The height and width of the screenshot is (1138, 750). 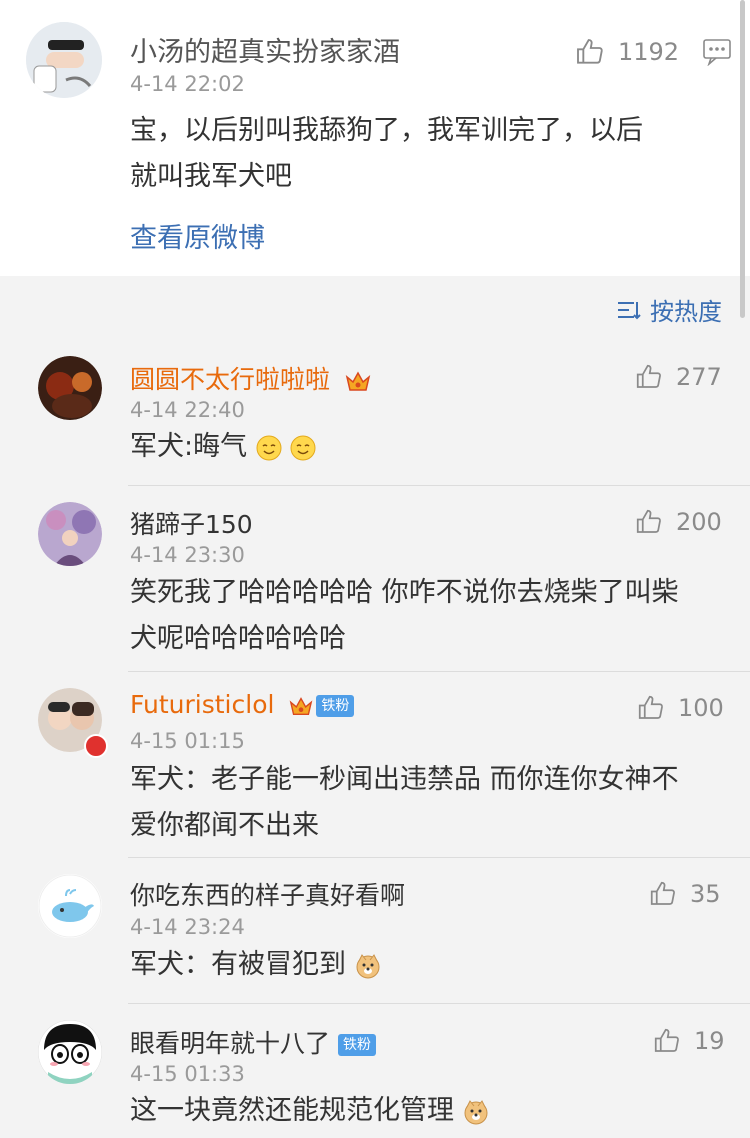 I want to click on scrollbar, so click(x=742, y=159).